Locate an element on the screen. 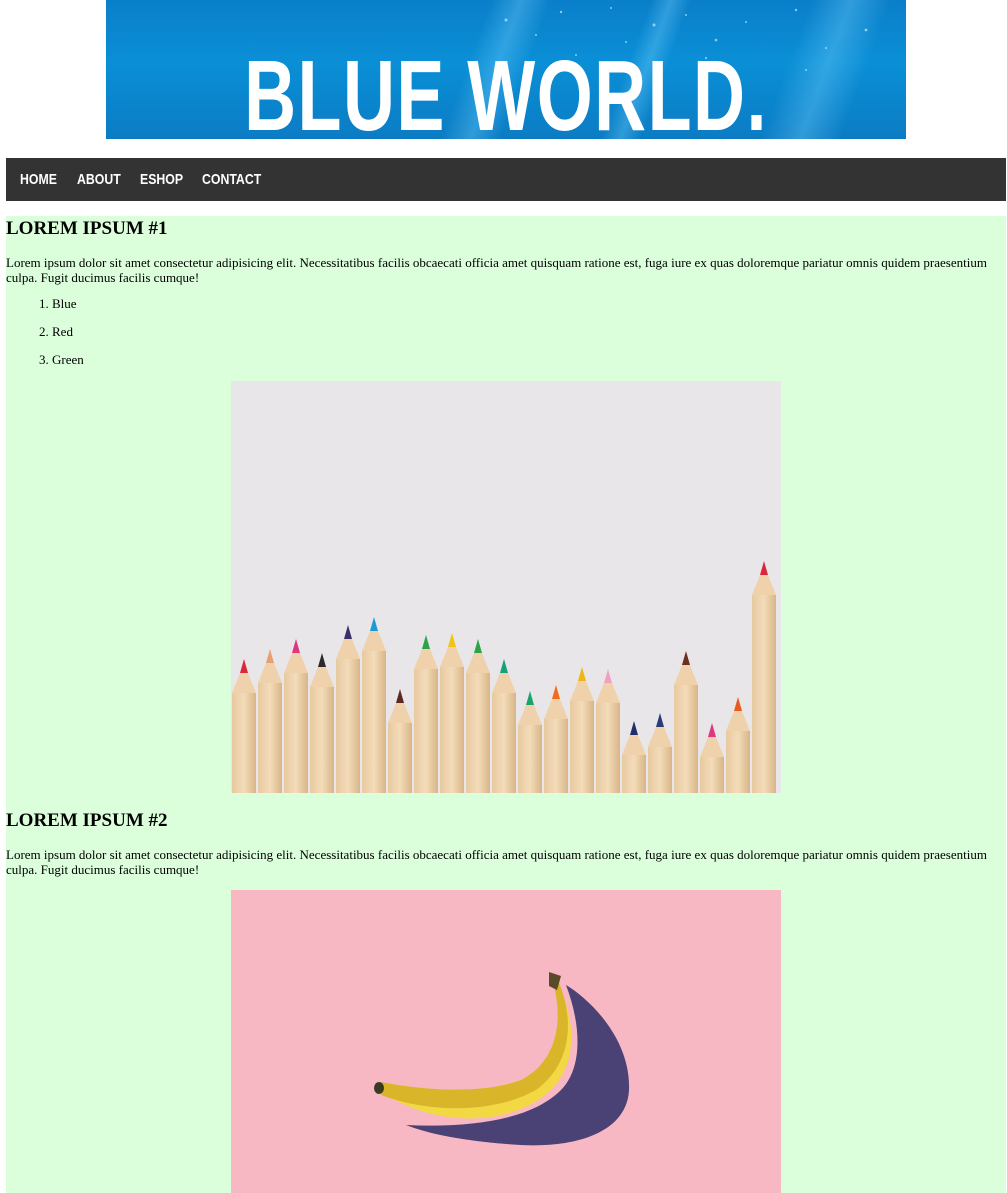  section-1-heading: LOREM IPSUM #1 is located at coordinates (87, 228).